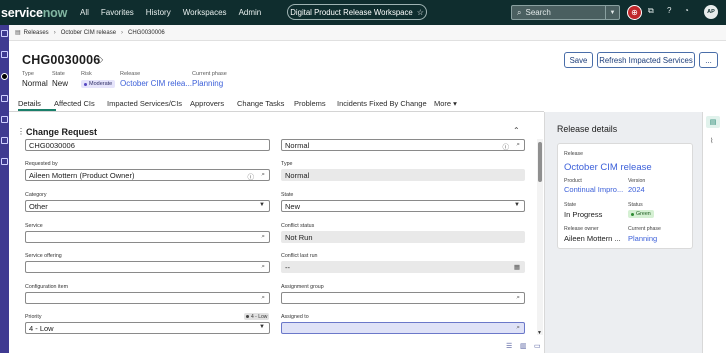 The width and height of the screenshot is (726, 353). What do you see at coordinates (4, 119) in the screenshot?
I see `document-icon` at bounding box center [4, 119].